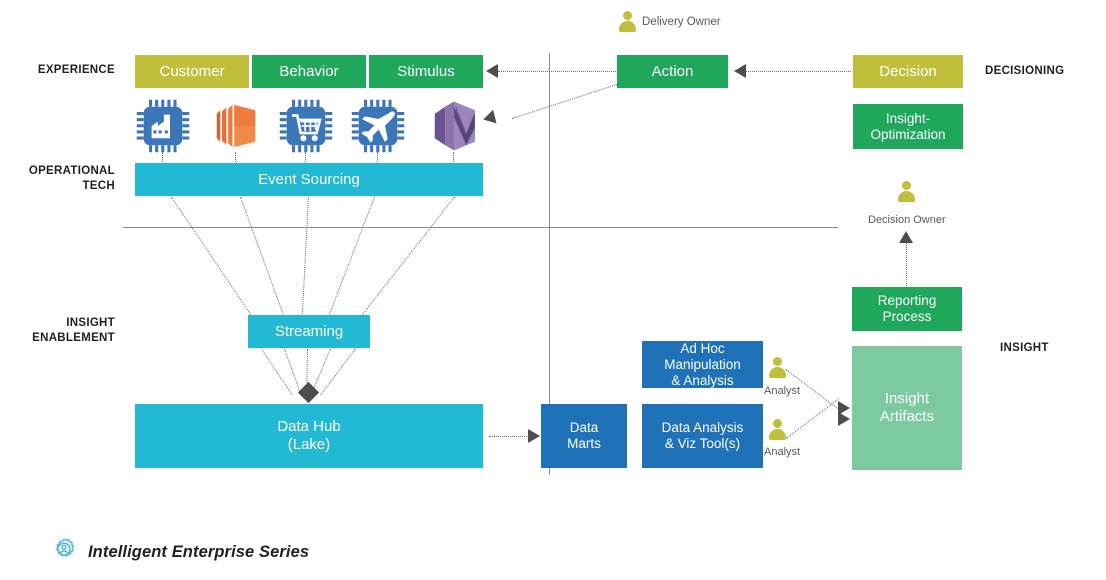  I want to click on avatar-analyst-top, so click(777, 367).